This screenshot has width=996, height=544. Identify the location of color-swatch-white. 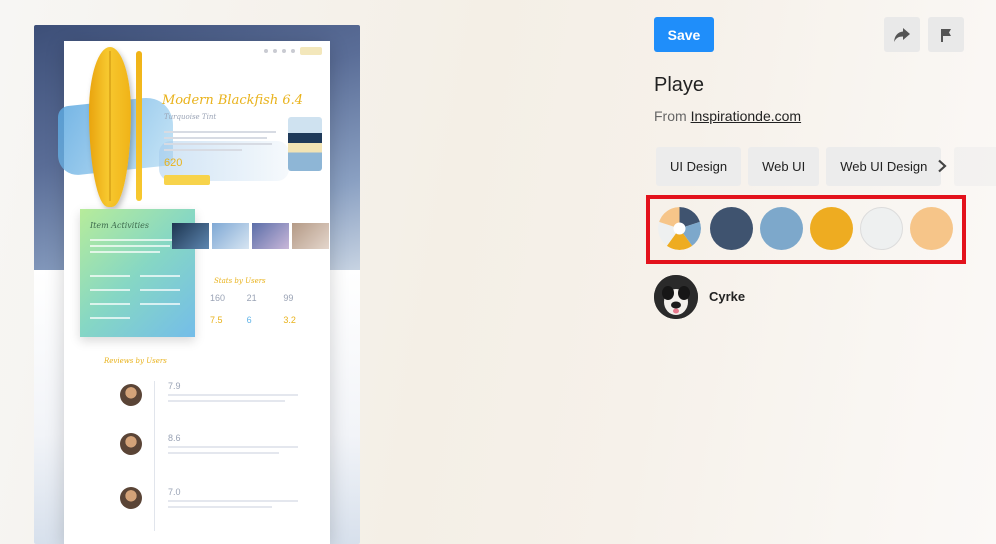
(881, 228).